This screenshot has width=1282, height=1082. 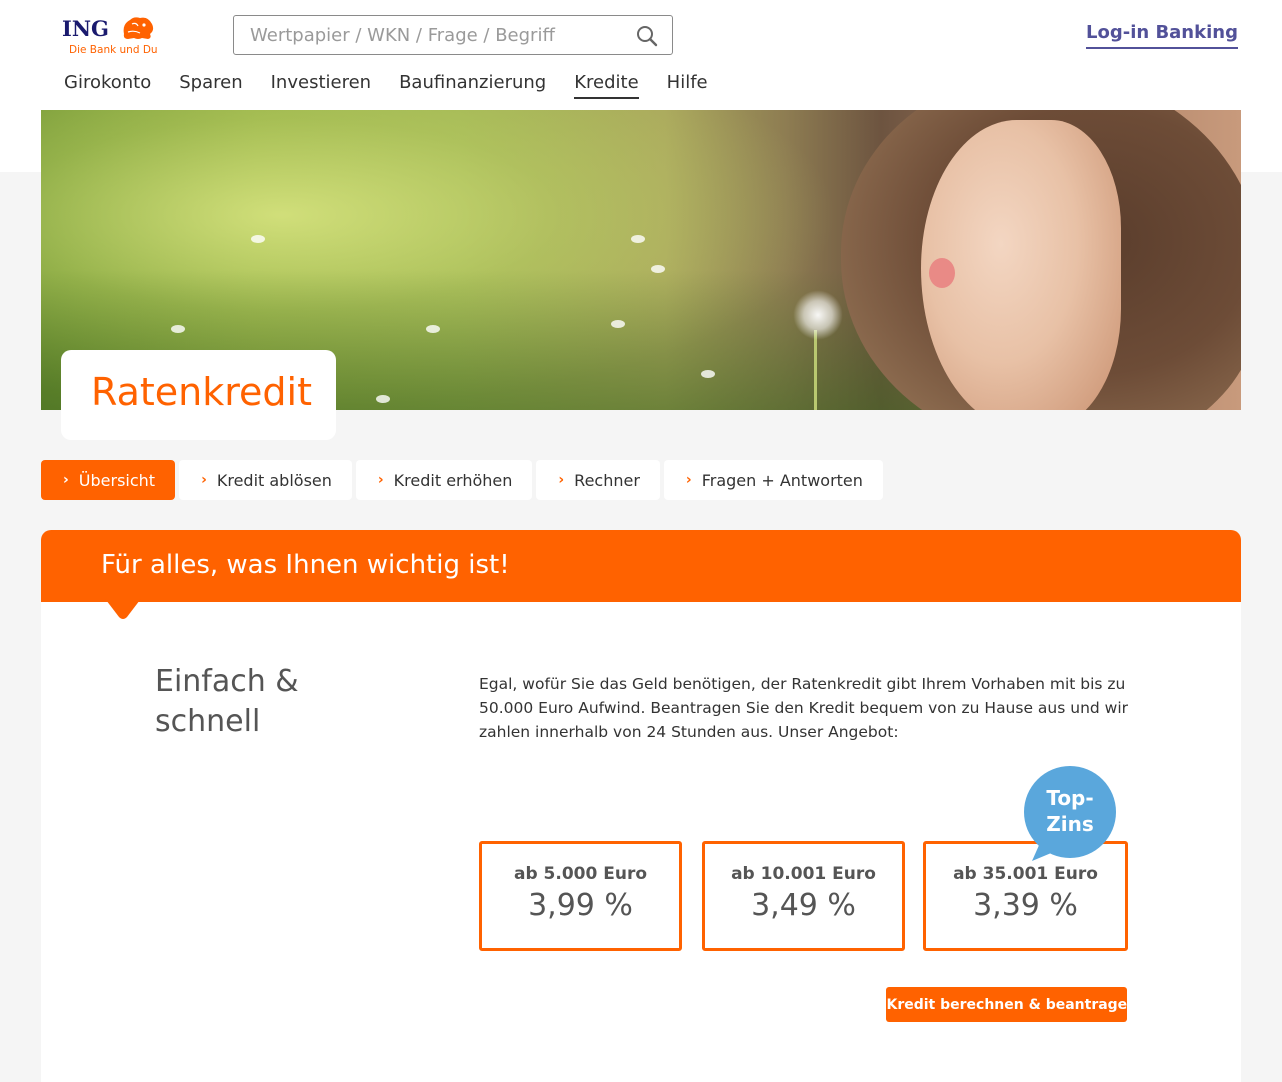 I want to click on top-zins-badge-text: Top- Zins, so click(x=1070, y=811).